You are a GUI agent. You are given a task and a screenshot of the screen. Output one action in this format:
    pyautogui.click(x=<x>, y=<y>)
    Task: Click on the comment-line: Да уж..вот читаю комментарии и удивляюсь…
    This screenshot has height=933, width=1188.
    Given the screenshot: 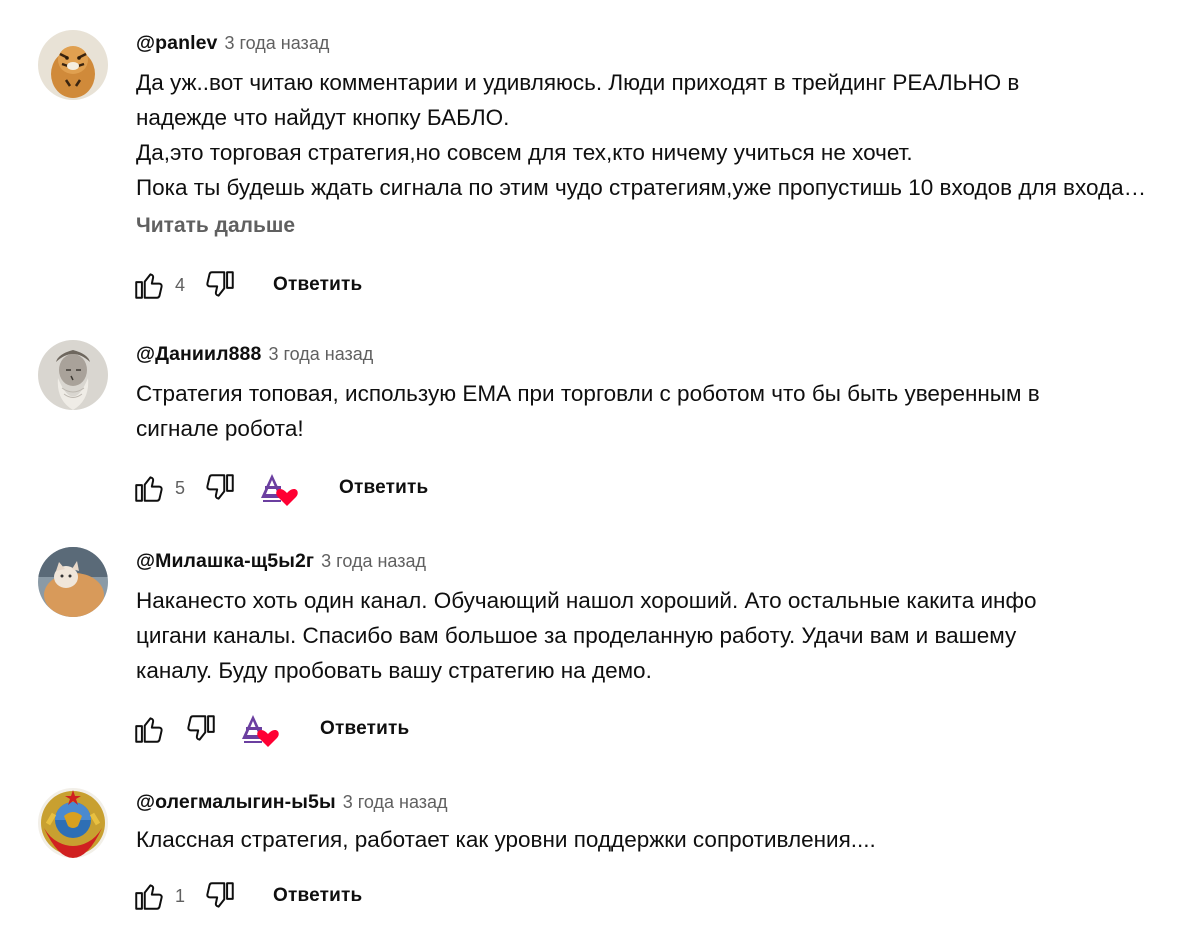 What is the action you would take?
    pyautogui.click(x=578, y=82)
    